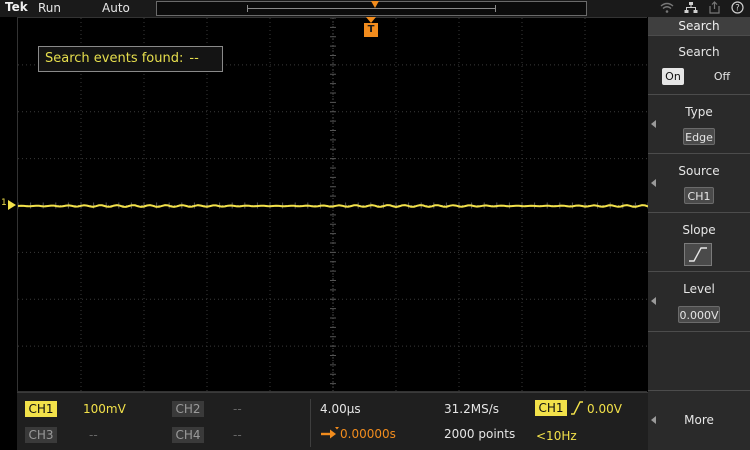 Image resolution: width=750 pixels, height=450 pixels. Describe the element at coordinates (104, 409) in the screenshot. I see `ch1-scale: 100mV` at that location.